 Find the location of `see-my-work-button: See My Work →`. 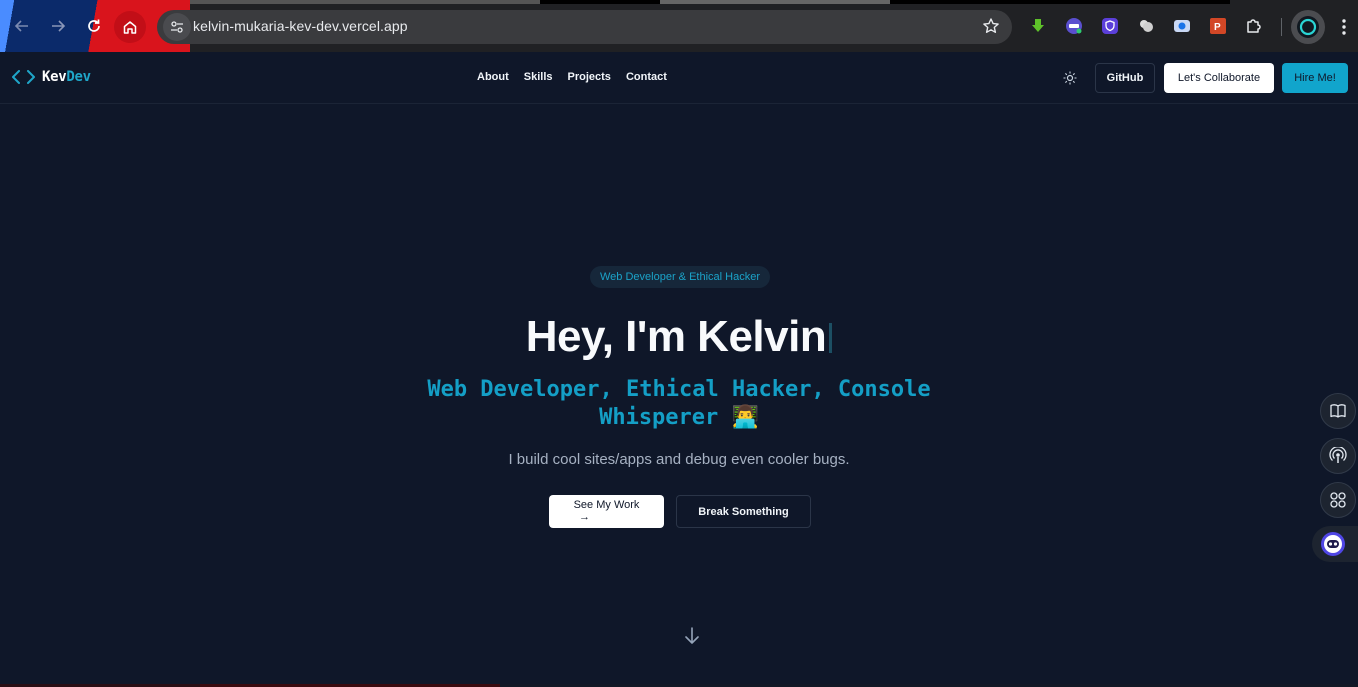

see-my-work-button: See My Work → is located at coordinates (606, 511).